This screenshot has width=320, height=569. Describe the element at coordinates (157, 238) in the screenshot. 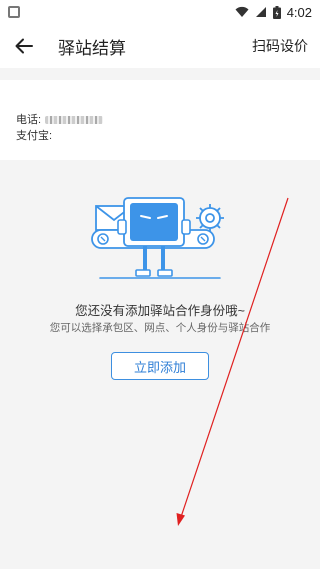

I see `robot-envelope-gear-illustration` at that location.